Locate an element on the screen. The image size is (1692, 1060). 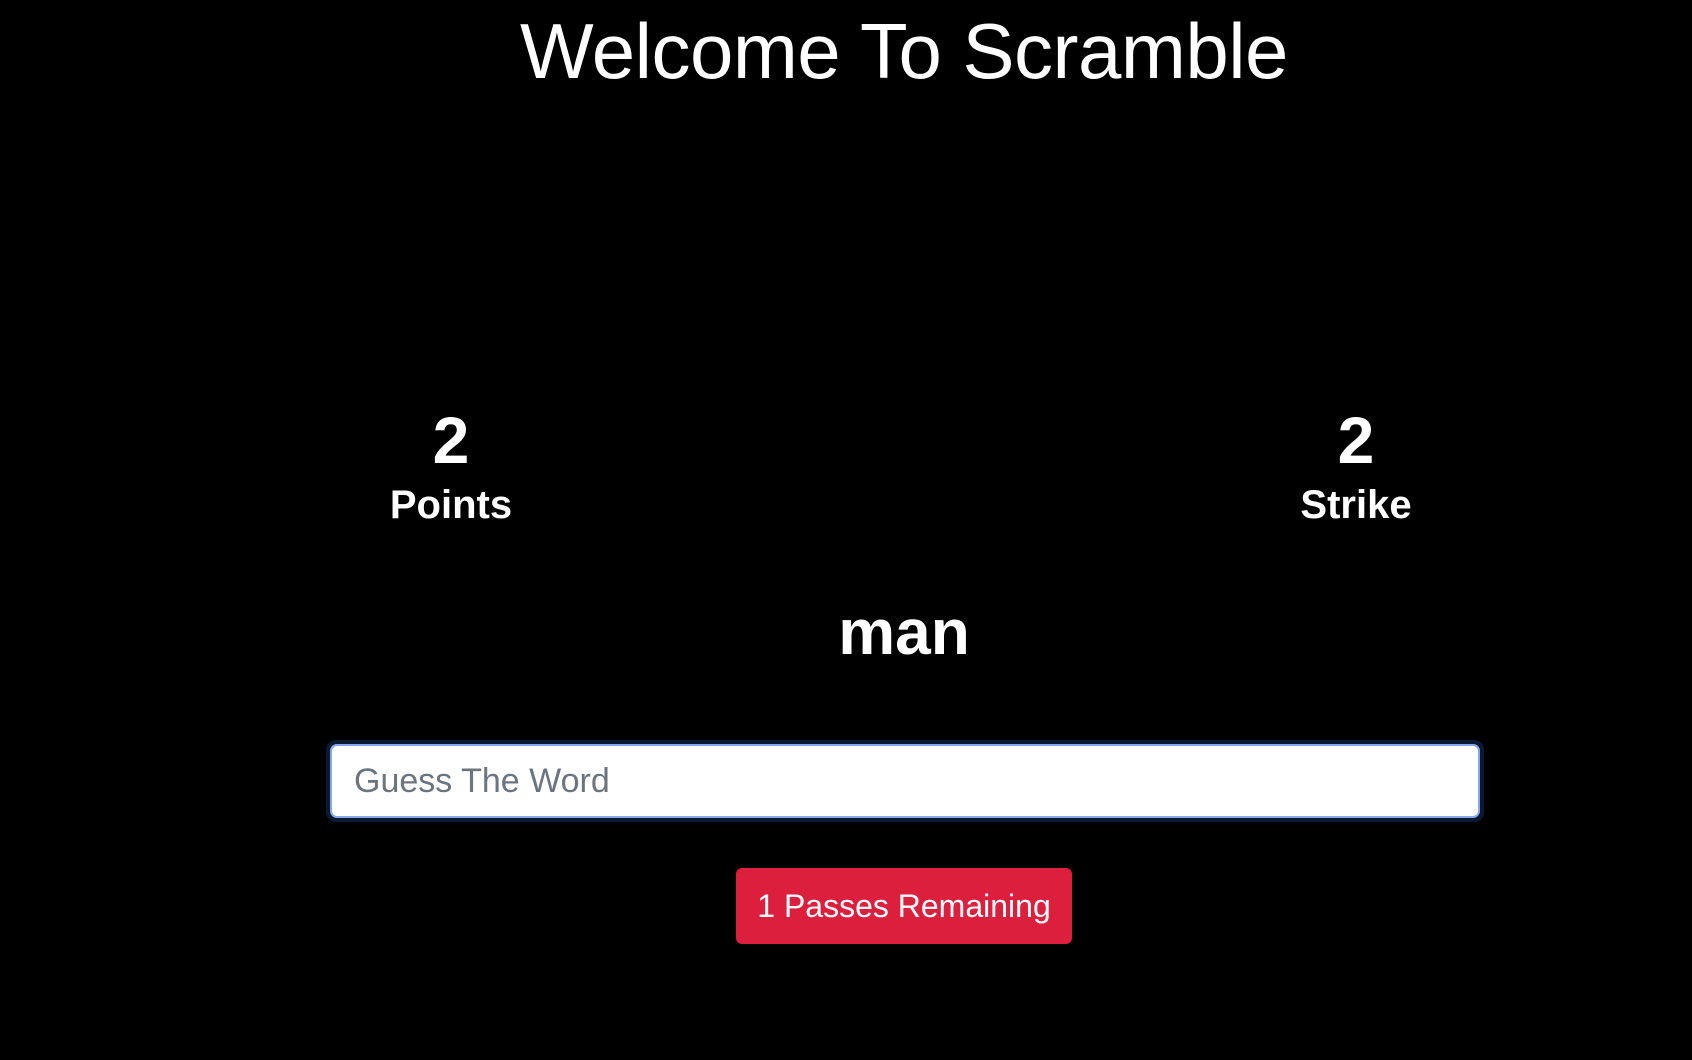
strikes-label: Strike is located at coordinates (1356, 505).